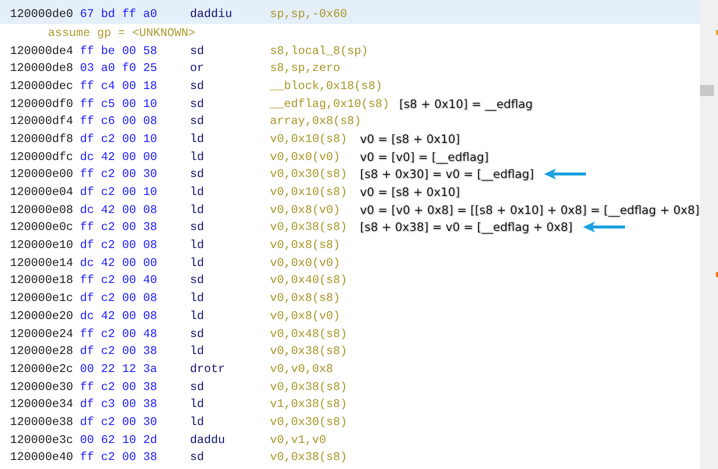 The image size is (718, 469). Describe the element at coordinates (299, 439) in the screenshot. I see `operands: v0,v1,v0` at that location.